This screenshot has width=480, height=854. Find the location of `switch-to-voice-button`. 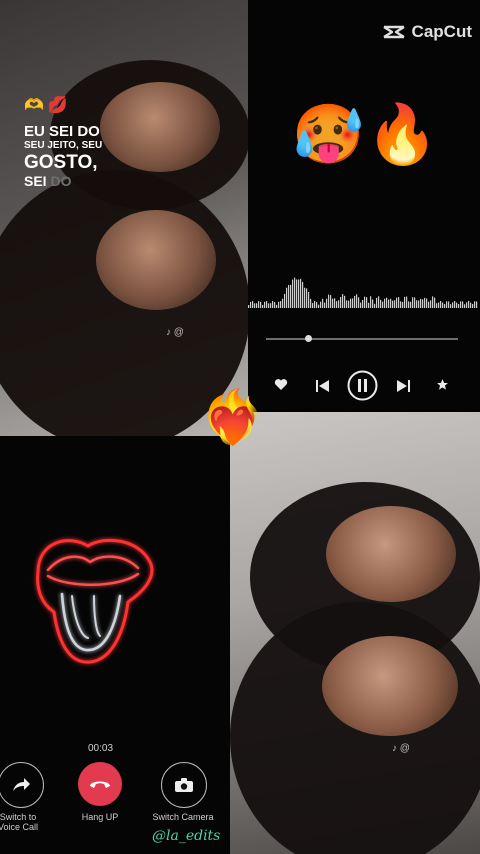

switch-to-voice-button is located at coordinates (22, 785).